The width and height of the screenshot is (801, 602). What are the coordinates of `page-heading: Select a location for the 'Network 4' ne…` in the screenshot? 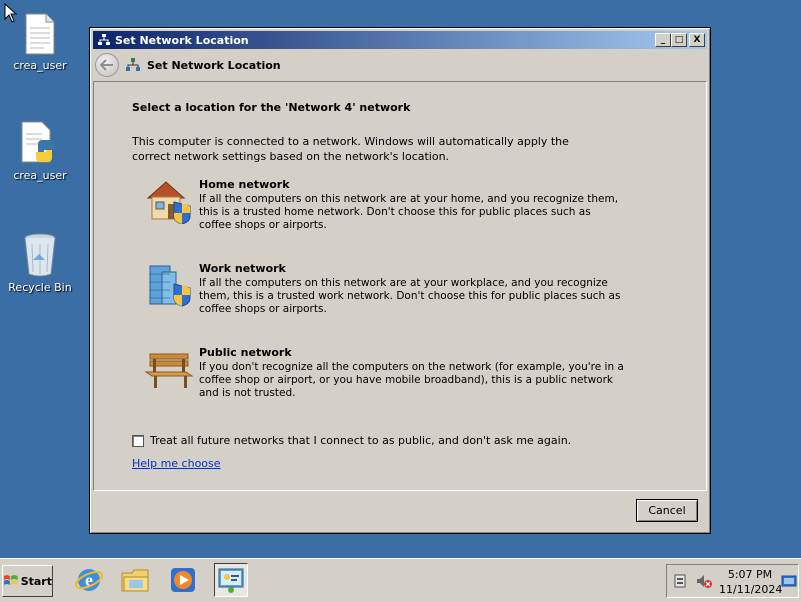 It's located at (271, 107).